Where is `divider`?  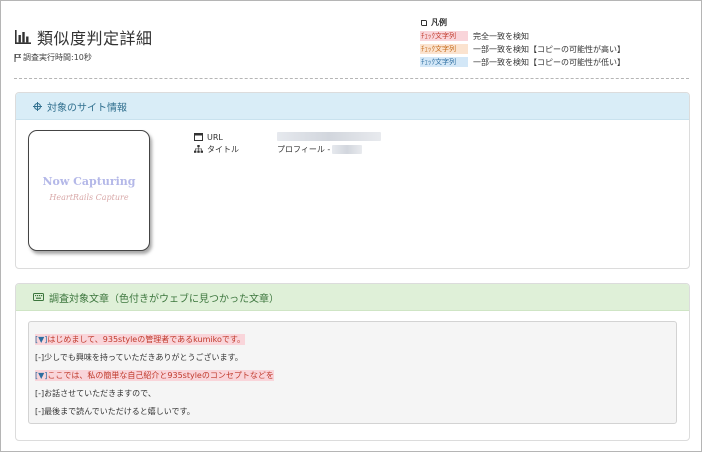
divider is located at coordinates (351, 78).